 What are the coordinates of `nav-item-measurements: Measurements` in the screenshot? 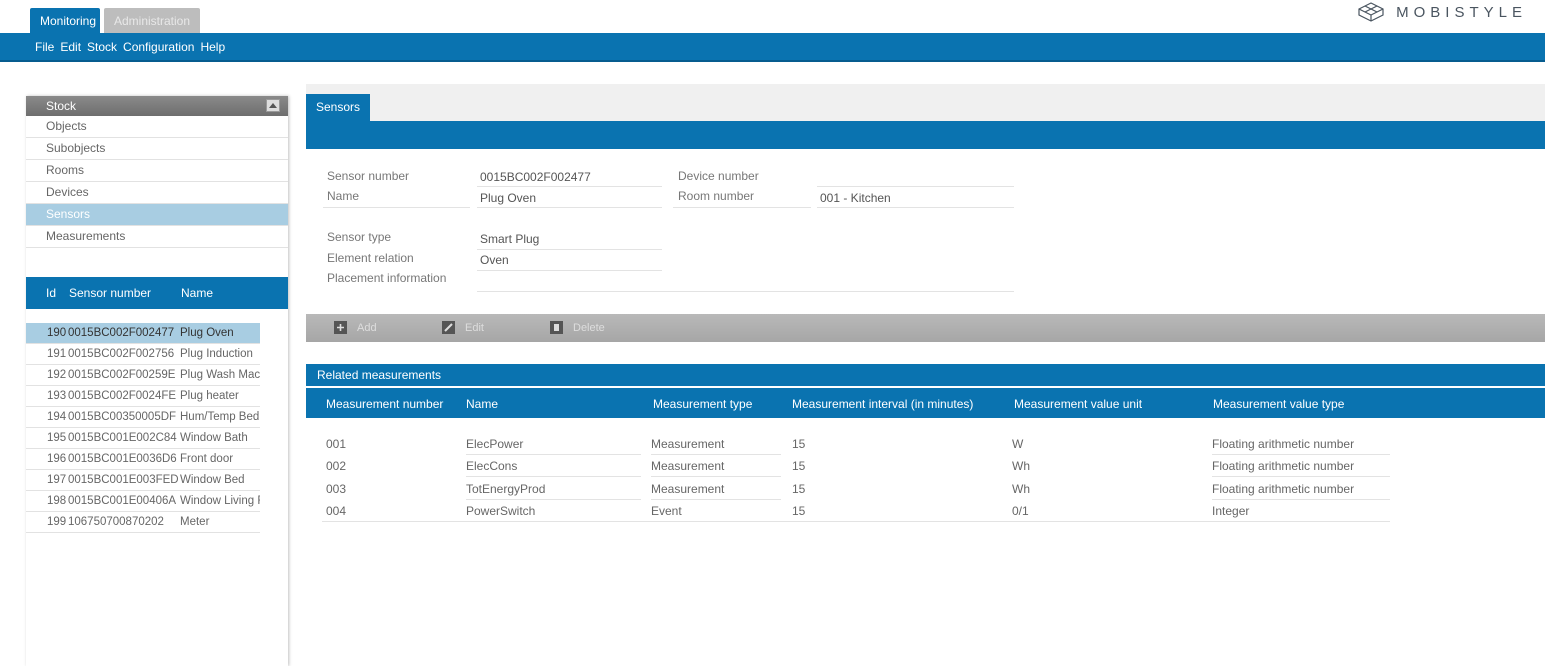 It's located at (157, 237).